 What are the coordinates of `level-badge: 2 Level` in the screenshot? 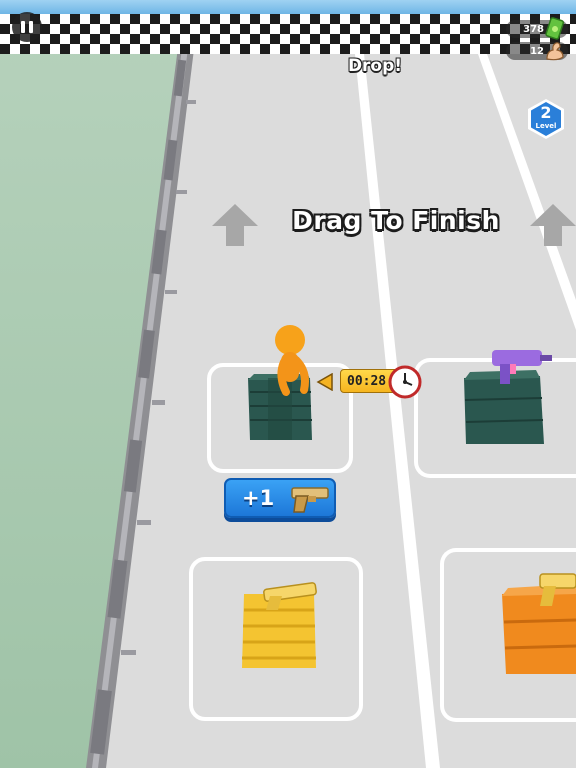 It's located at (546, 119).